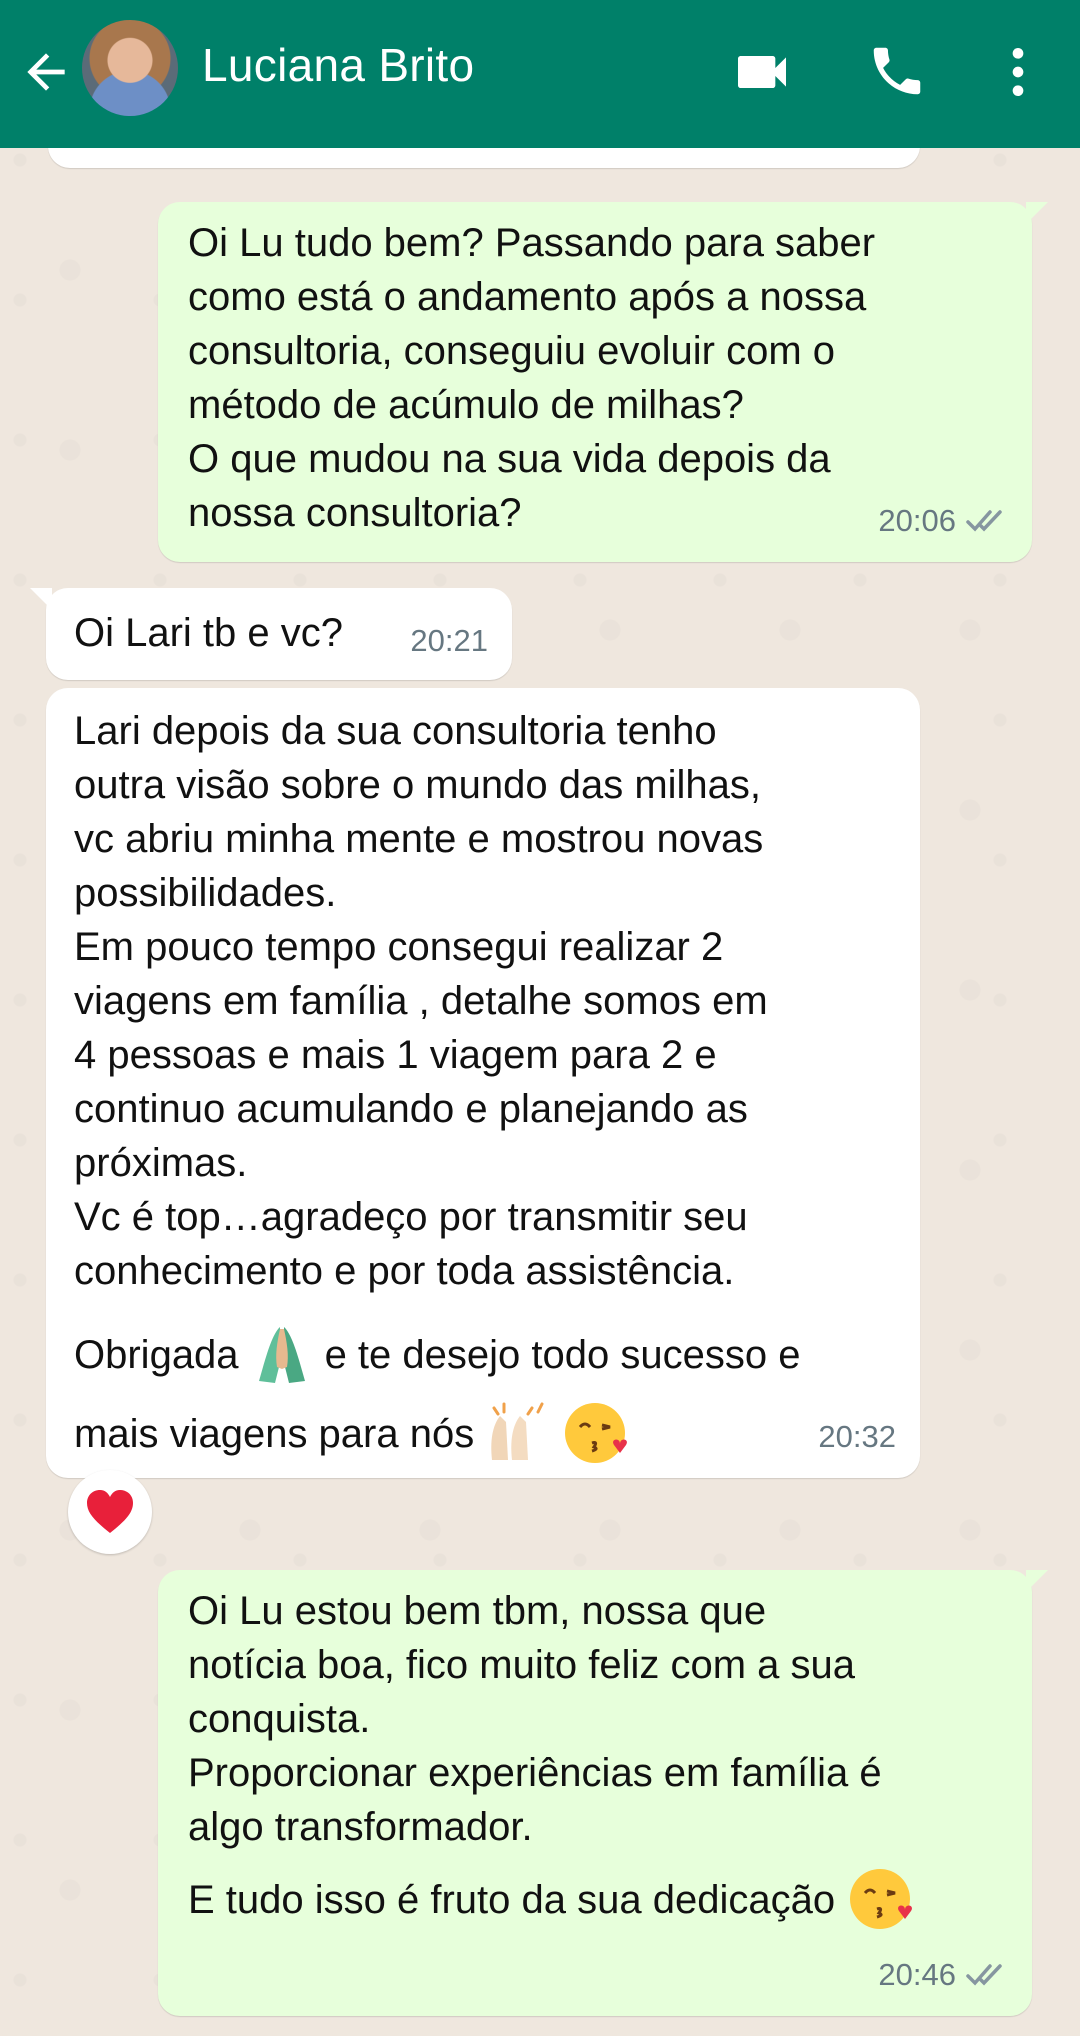 The height and width of the screenshot is (2036, 1080). I want to click on message-meta: 20:32, so click(857, 1437).